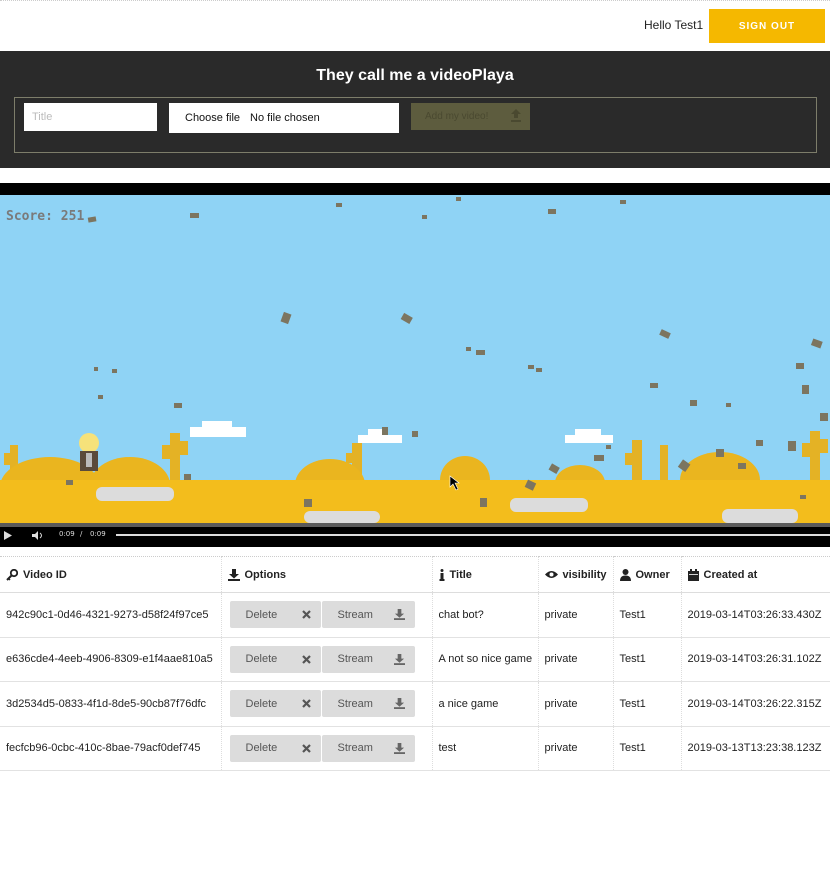 The image size is (830, 890). I want to click on column-created-at: Created at, so click(755, 574).